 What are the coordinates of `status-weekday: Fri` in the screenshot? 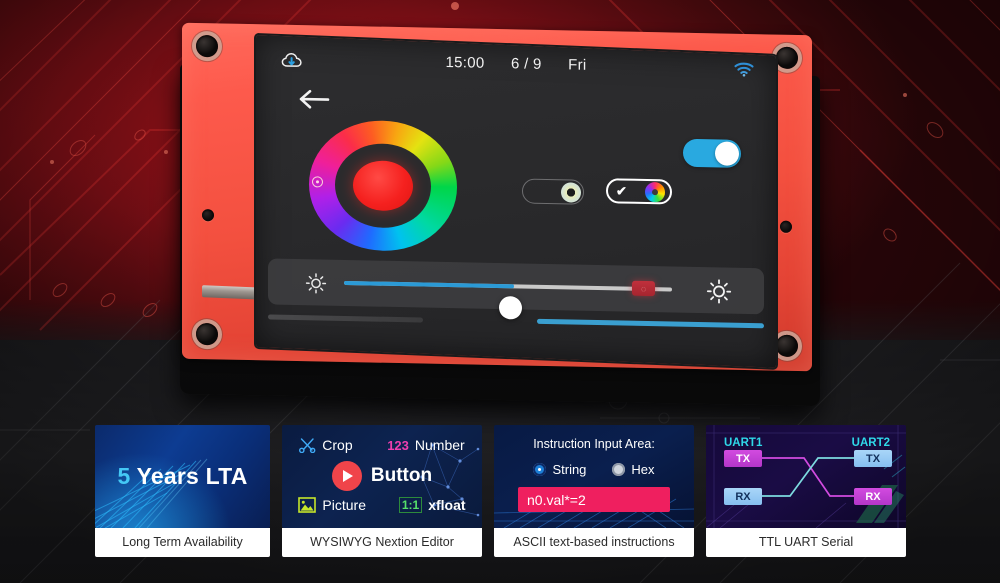 It's located at (577, 65).